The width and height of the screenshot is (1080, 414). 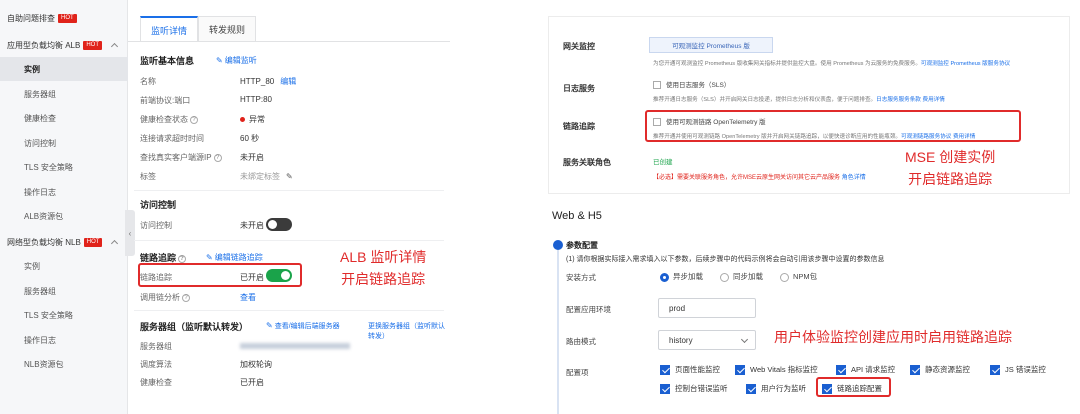 I want to click on tabs-divider, so click(x=289, y=41).